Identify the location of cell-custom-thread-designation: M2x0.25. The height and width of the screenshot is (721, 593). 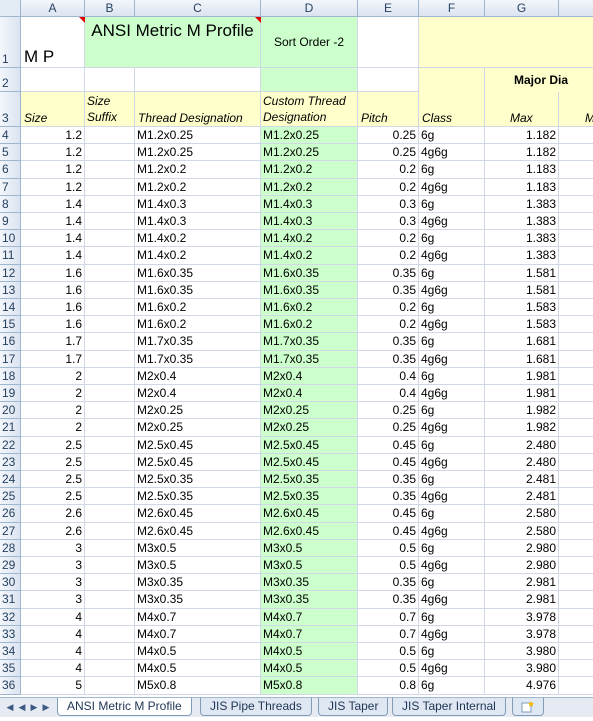
(309, 410).